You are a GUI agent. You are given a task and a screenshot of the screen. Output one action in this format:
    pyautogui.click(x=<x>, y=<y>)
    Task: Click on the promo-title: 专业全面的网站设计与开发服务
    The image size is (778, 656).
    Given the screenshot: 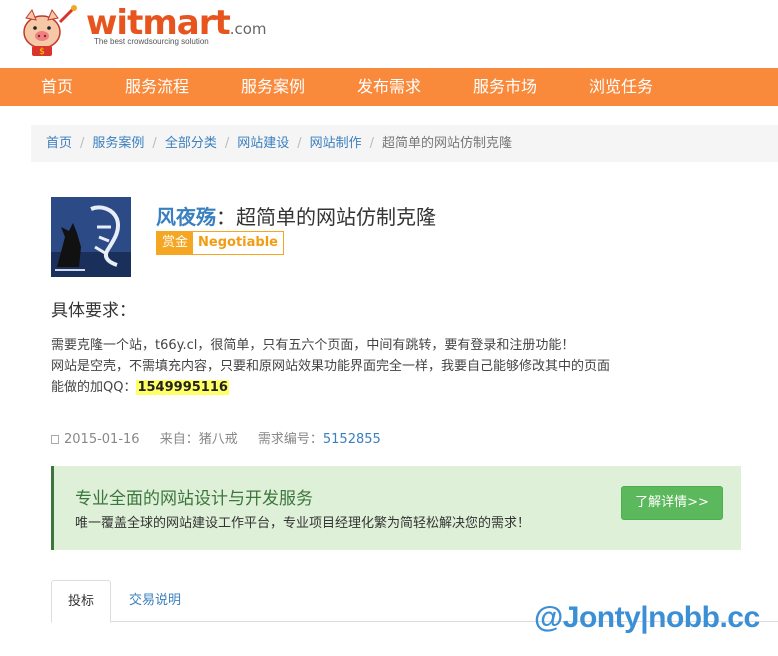 What is the action you would take?
    pyautogui.click(x=194, y=499)
    